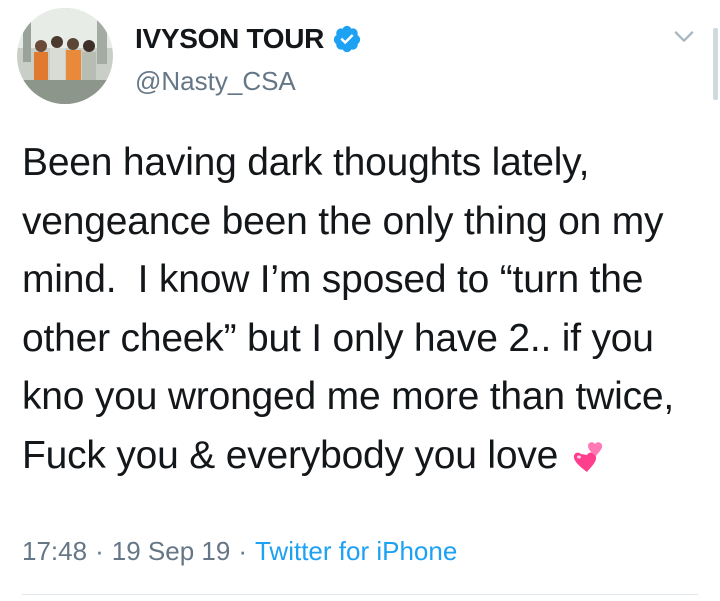 The height and width of the screenshot is (601, 720). Describe the element at coordinates (684, 36) in the screenshot. I see `chevron-down-icon` at that location.